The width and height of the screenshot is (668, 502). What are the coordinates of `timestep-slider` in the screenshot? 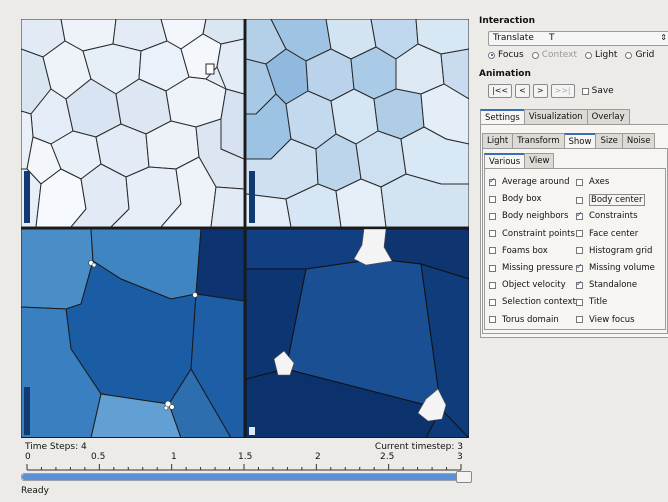 It's located at (246, 477).